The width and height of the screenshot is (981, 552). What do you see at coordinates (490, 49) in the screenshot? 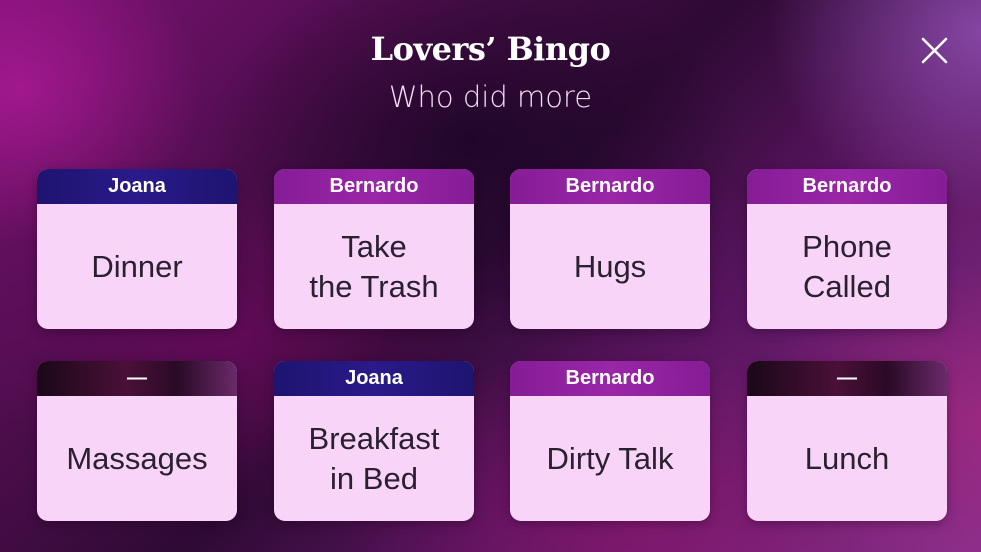
I see `page-title: Lovers’ Bingo` at bounding box center [490, 49].